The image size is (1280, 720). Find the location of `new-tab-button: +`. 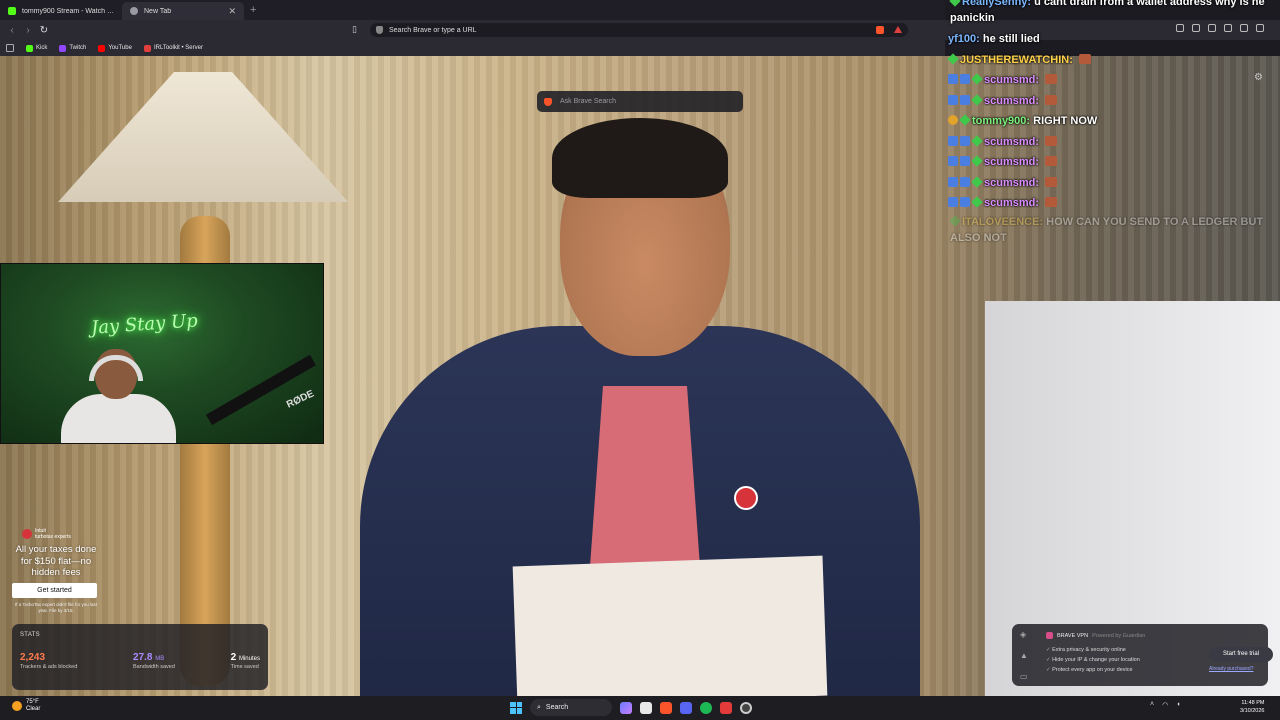

new-tab-button: + is located at coordinates (253, 10).